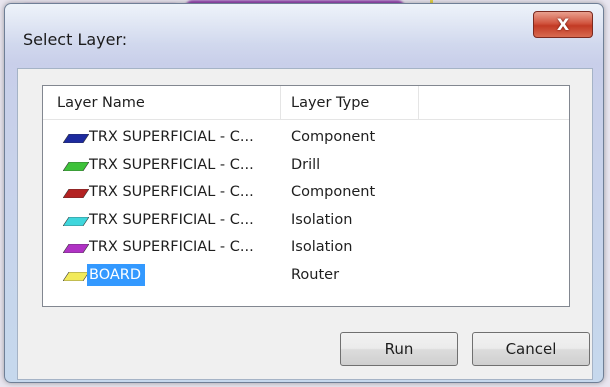 This screenshot has height=387, width=610. What do you see at coordinates (162, 103) in the screenshot?
I see `column-header-layer-name: Layer Name` at bounding box center [162, 103].